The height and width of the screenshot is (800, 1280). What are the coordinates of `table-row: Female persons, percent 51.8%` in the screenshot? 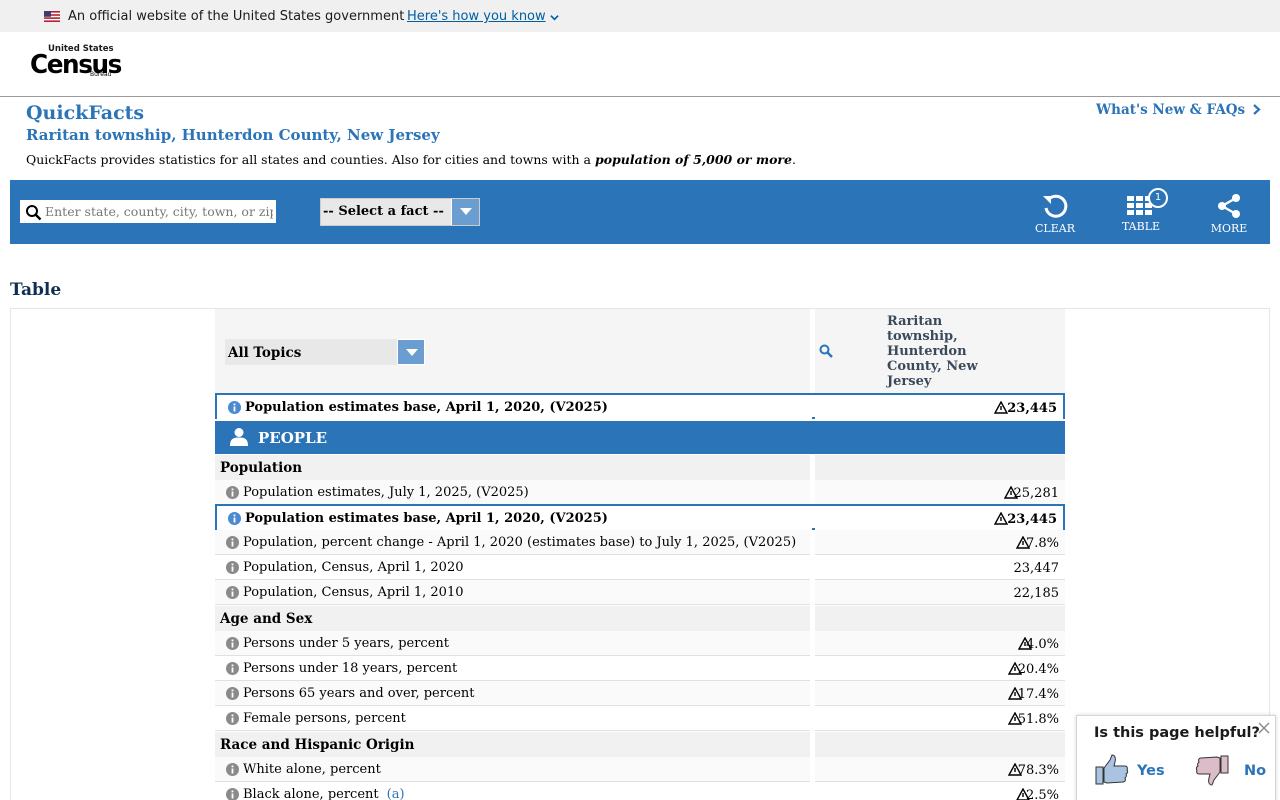 It's located at (640, 718).